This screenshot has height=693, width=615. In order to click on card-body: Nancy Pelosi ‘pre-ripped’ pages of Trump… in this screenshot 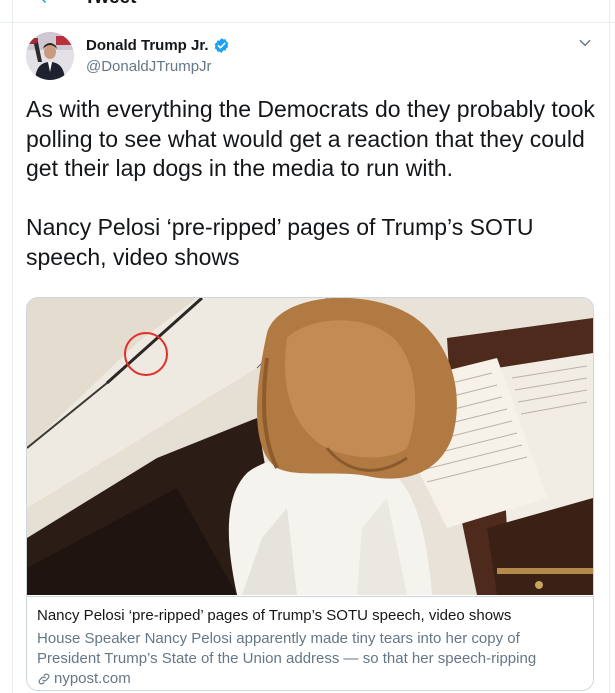, I will do `click(310, 643)`.